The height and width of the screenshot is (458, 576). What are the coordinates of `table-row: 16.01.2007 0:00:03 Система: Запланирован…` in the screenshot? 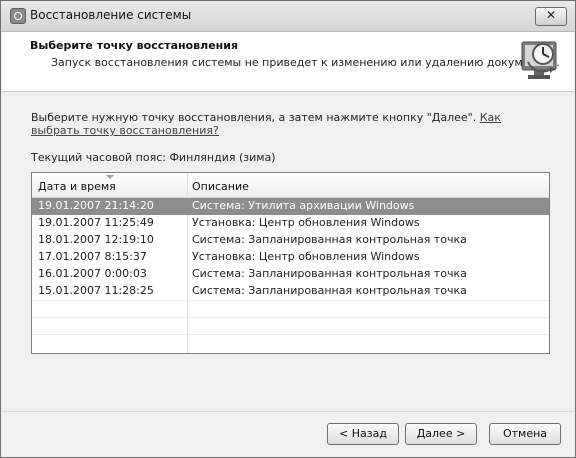 It's located at (290, 274).